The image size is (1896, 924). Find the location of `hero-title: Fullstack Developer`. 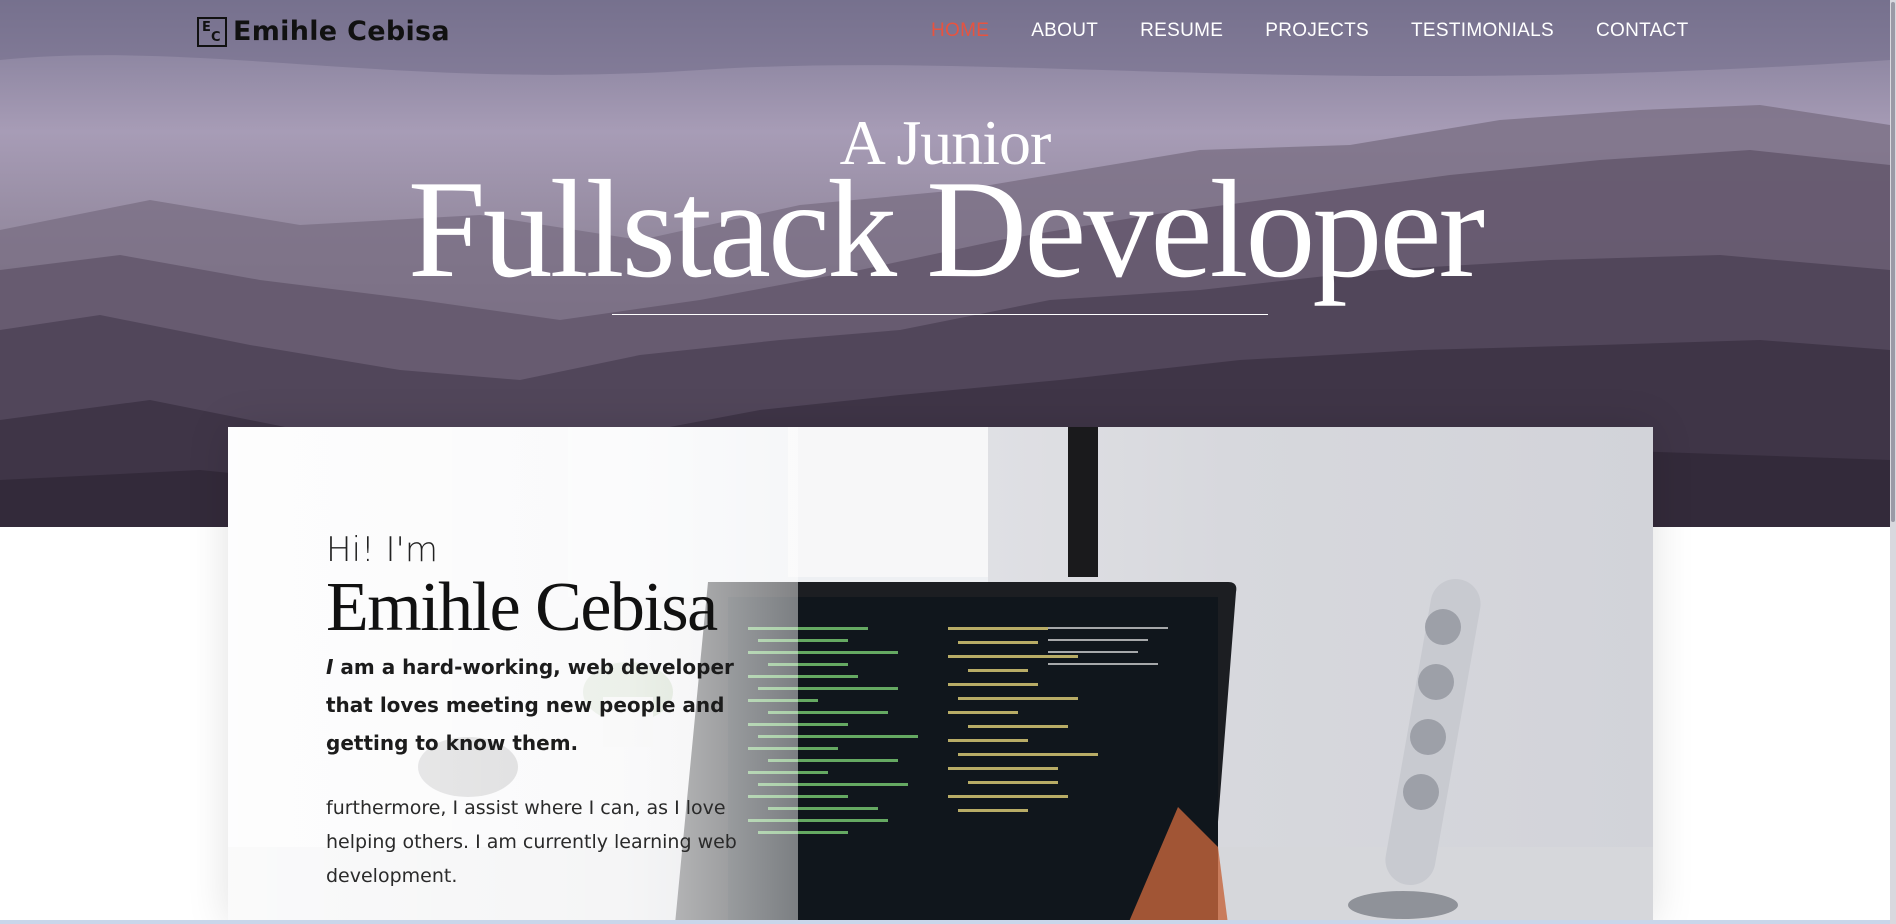

hero-title: Fullstack Developer is located at coordinates (946, 229).